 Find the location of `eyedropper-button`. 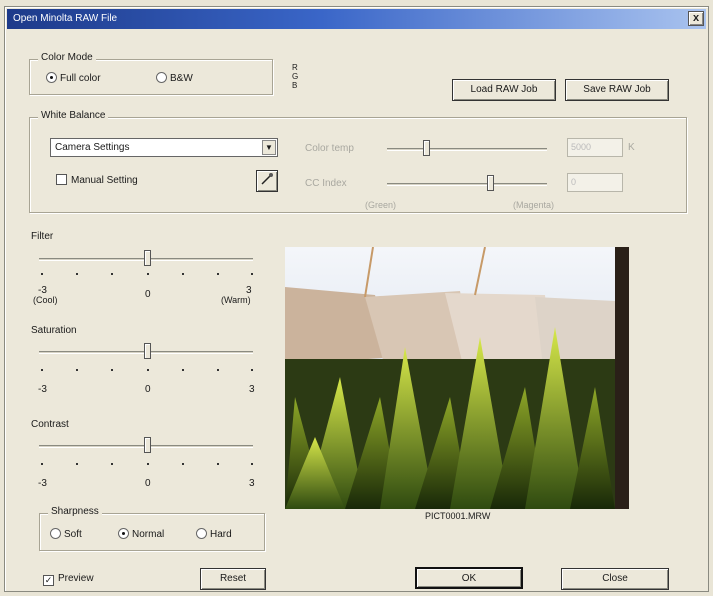

eyedropper-button is located at coordinates (267, 181).